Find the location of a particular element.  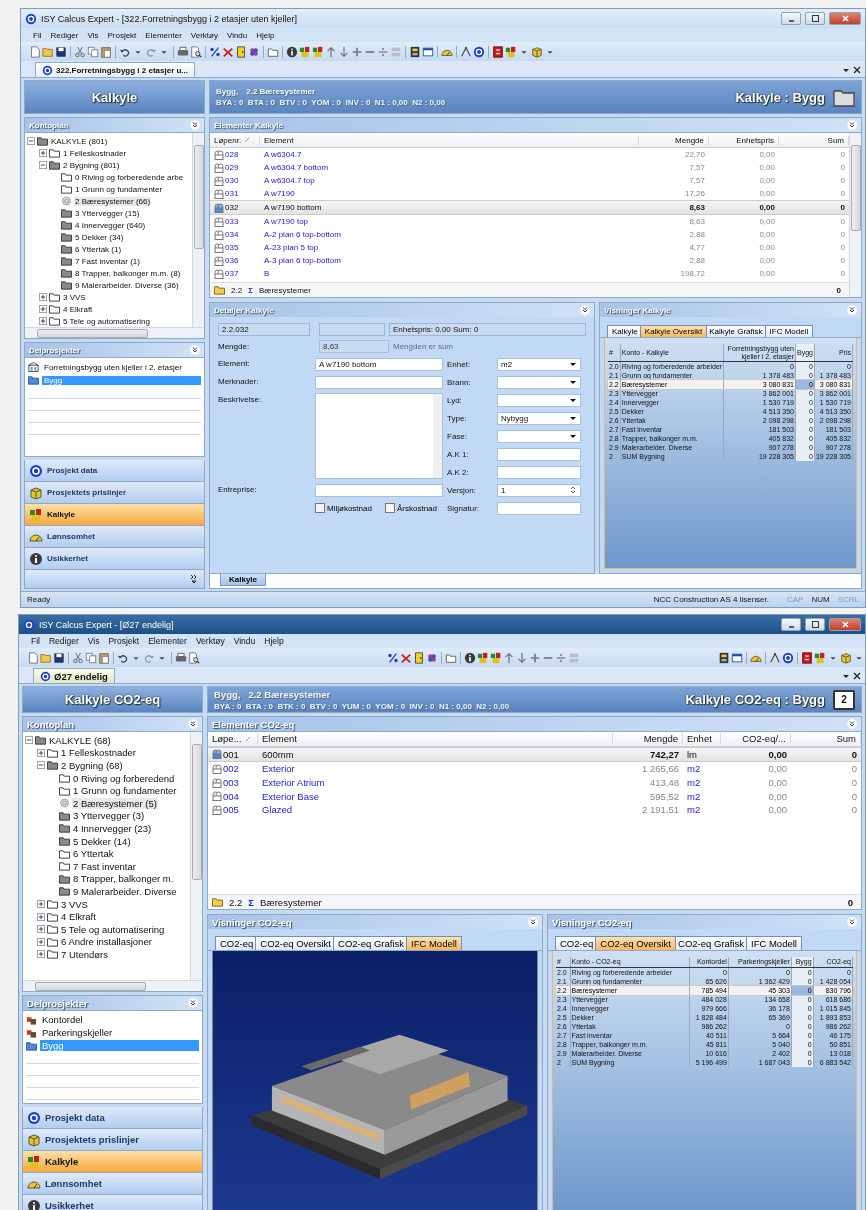

folder-icon is located at coordinates (451, 657).